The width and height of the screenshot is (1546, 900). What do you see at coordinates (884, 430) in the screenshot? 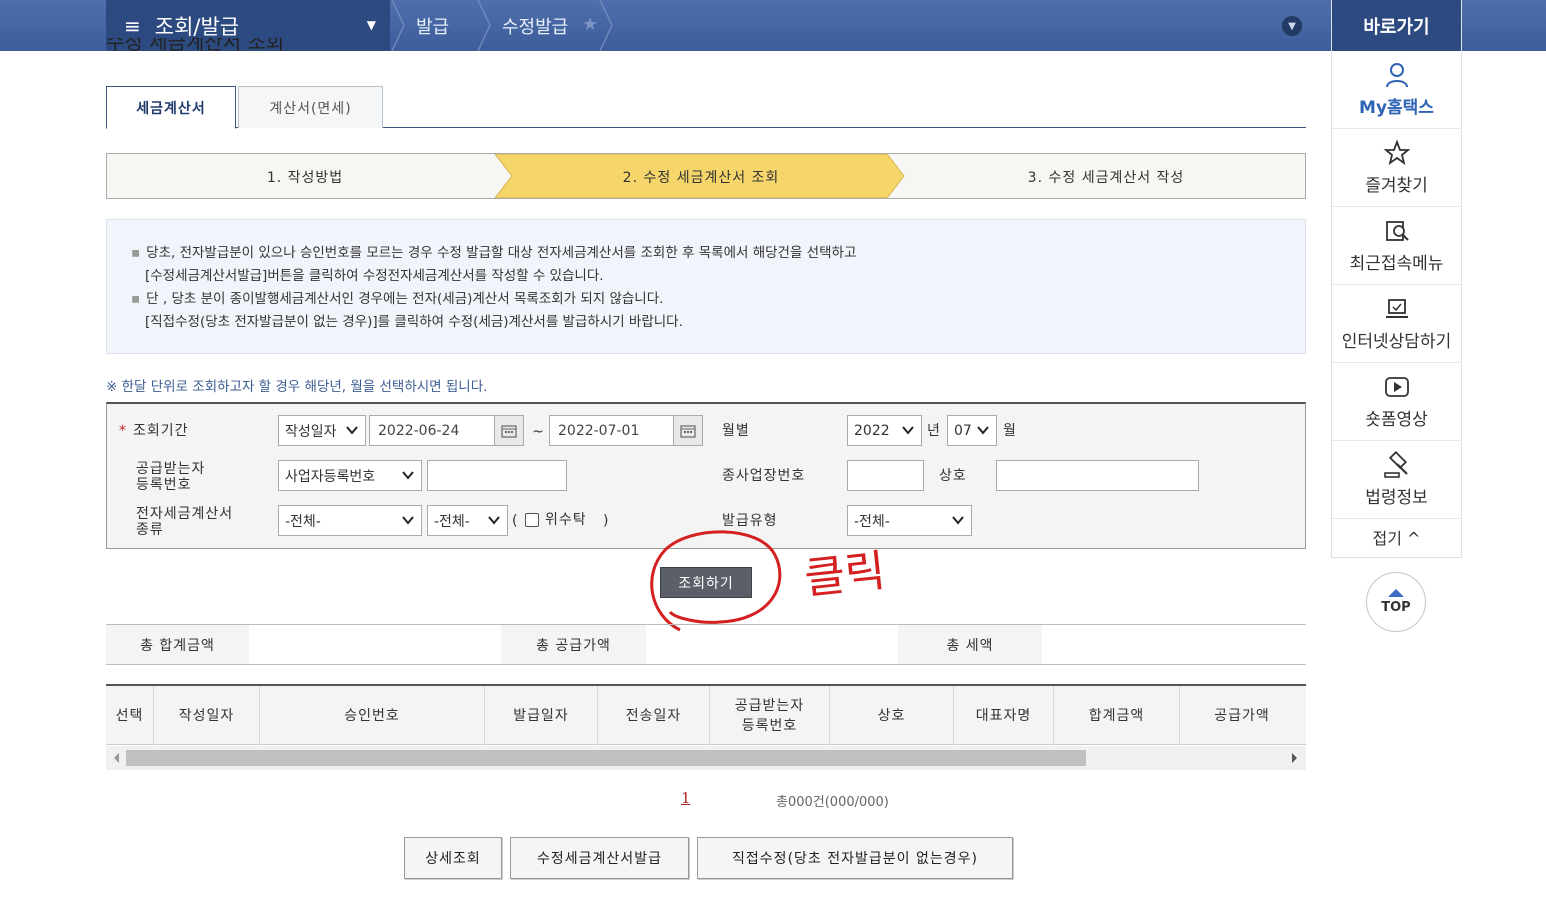
I see `year-select: 2022` at bounding box center [884, 430].